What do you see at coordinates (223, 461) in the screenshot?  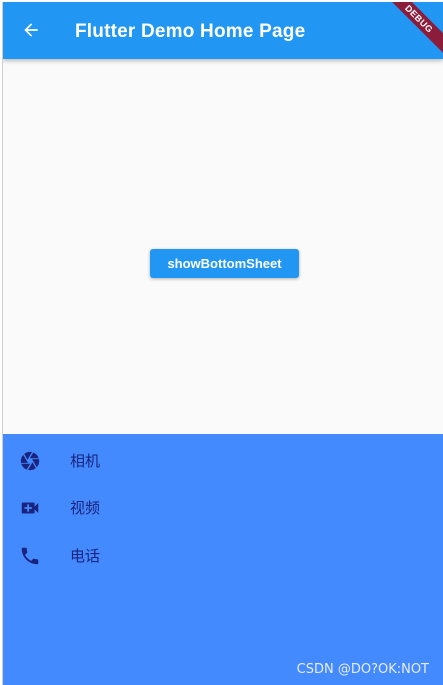 I see `sheet-item-camera: 相机` at bounding box center [223, 461].